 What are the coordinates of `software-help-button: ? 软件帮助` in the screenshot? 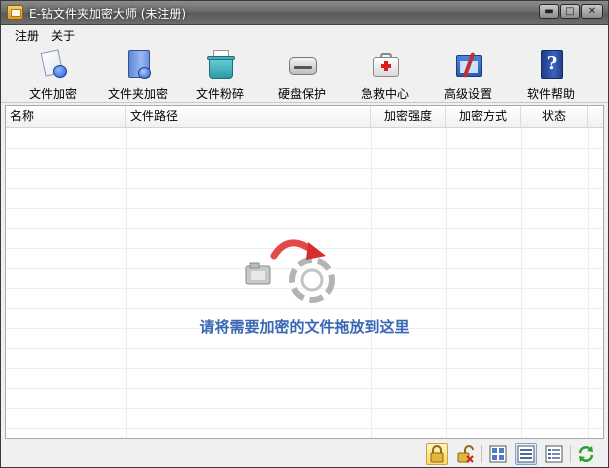 It's located at (551, 74).